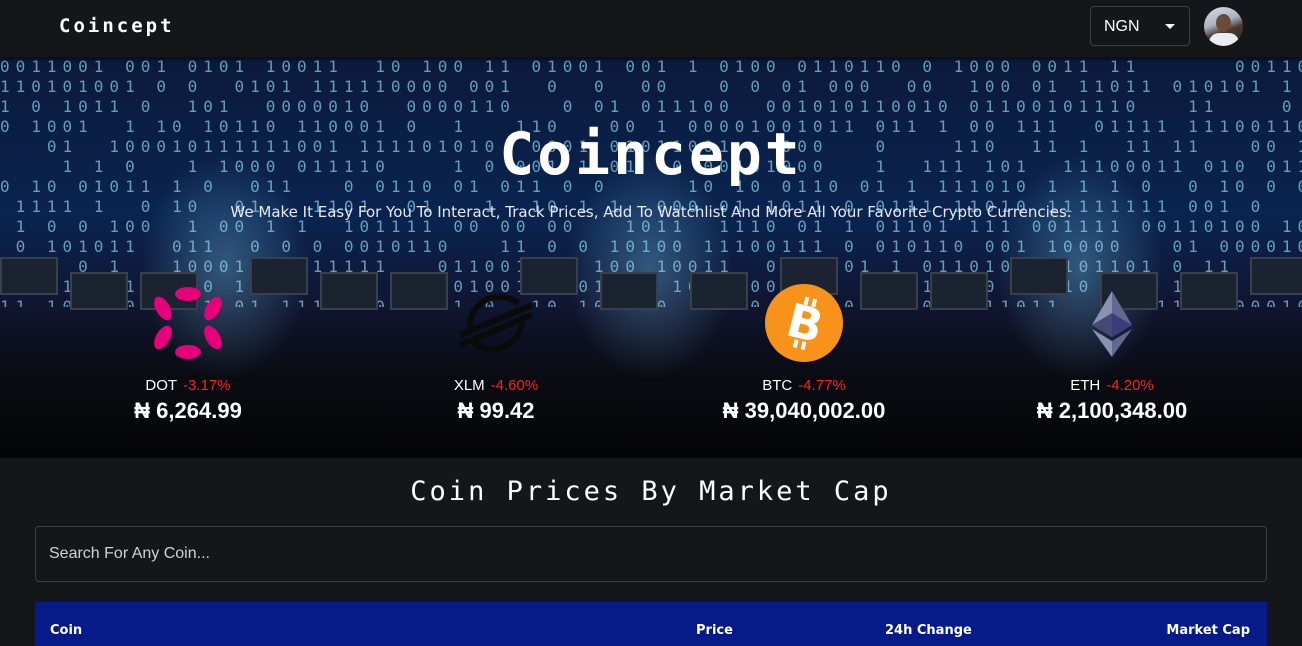  What do you see at coordinates (822, 385) in the screenshot?
I see `coin-change: -4.77%` at bounding box center [822, 385].